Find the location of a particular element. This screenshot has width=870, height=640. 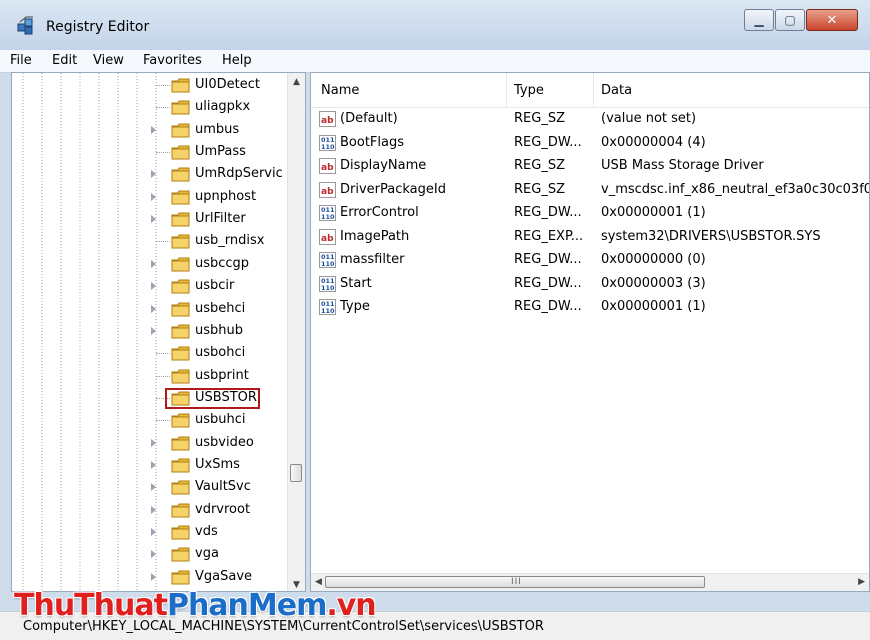

menu-view: View is located at coordinates (108, 60).